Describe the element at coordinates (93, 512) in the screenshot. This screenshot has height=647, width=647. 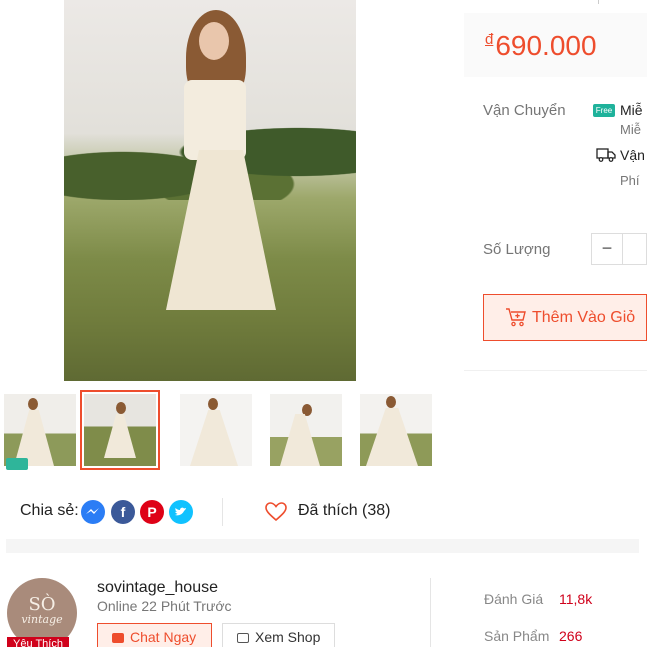
I see `messenger-icon` at that location.